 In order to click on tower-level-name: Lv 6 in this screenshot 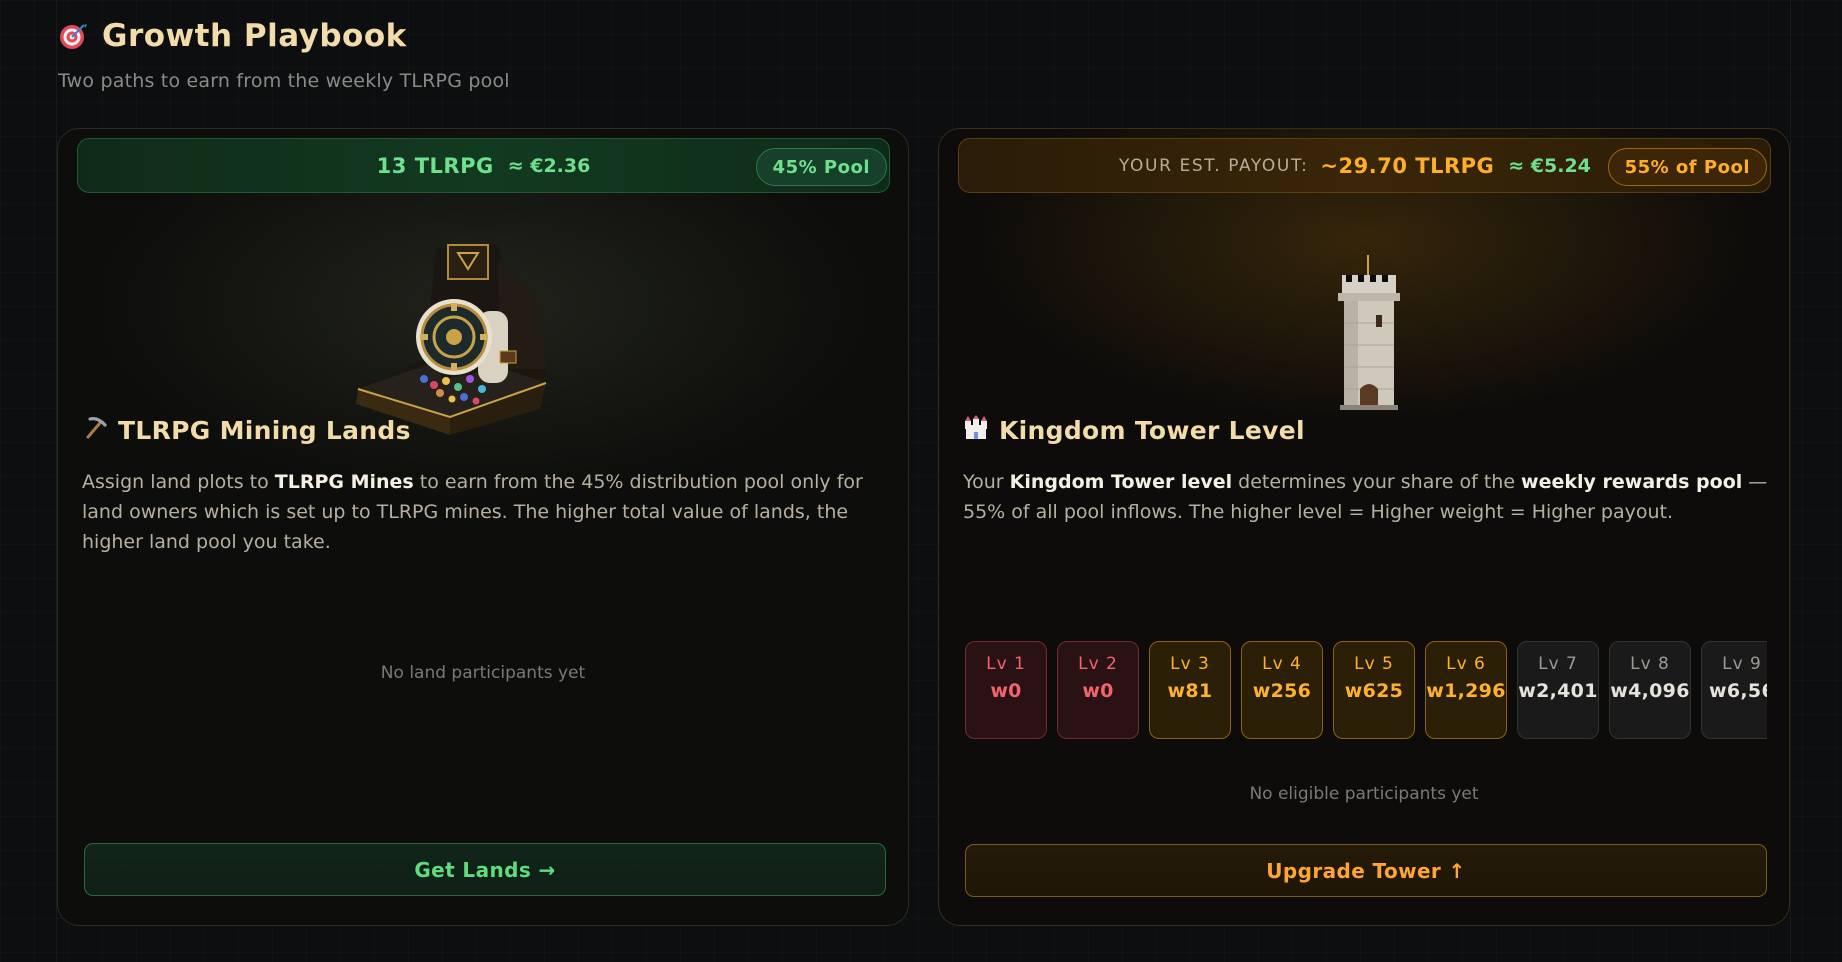, I will do `click(1466, 664)`.